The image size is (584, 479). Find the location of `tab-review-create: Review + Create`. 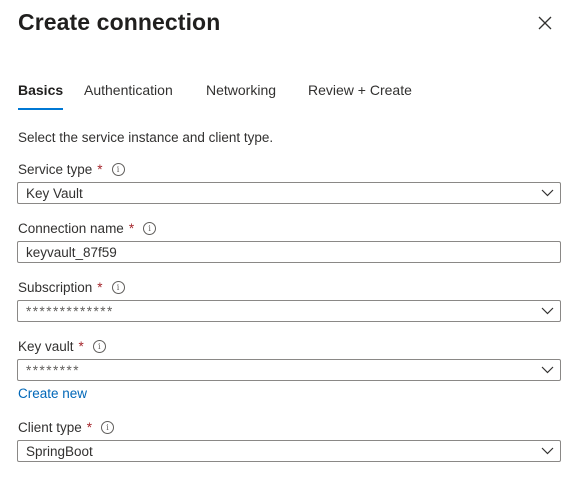

tab-review-create: Review + Create is located at coordinates (360, 90).